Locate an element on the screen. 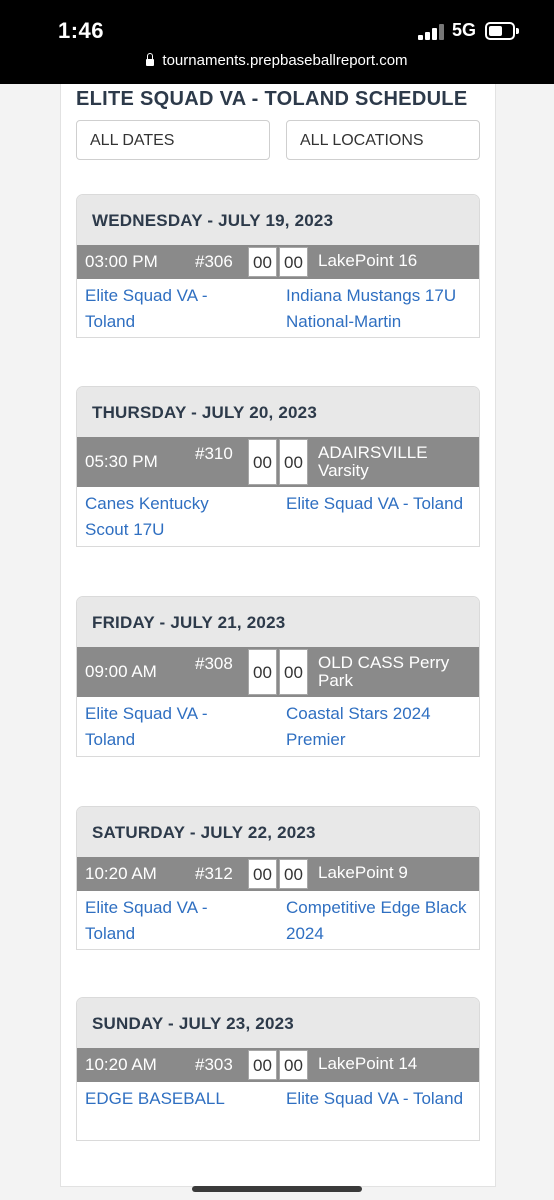  game-location: OLD CASS Perry Park is located at coordinates (384, 671).